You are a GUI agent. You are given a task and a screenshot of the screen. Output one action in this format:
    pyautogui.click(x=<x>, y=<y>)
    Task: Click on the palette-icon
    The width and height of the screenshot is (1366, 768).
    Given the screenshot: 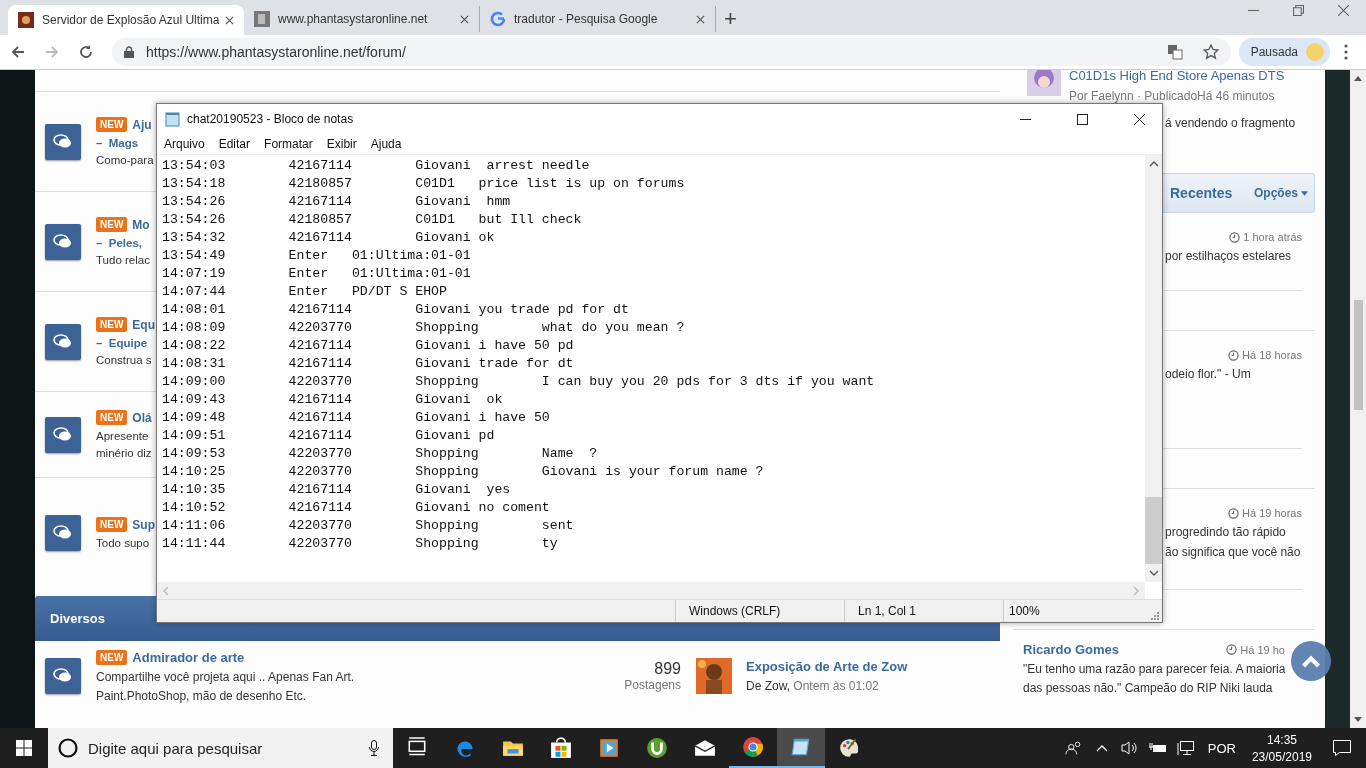 What is the action you would take?
    pyautogui.click(x=849, y=748)
    